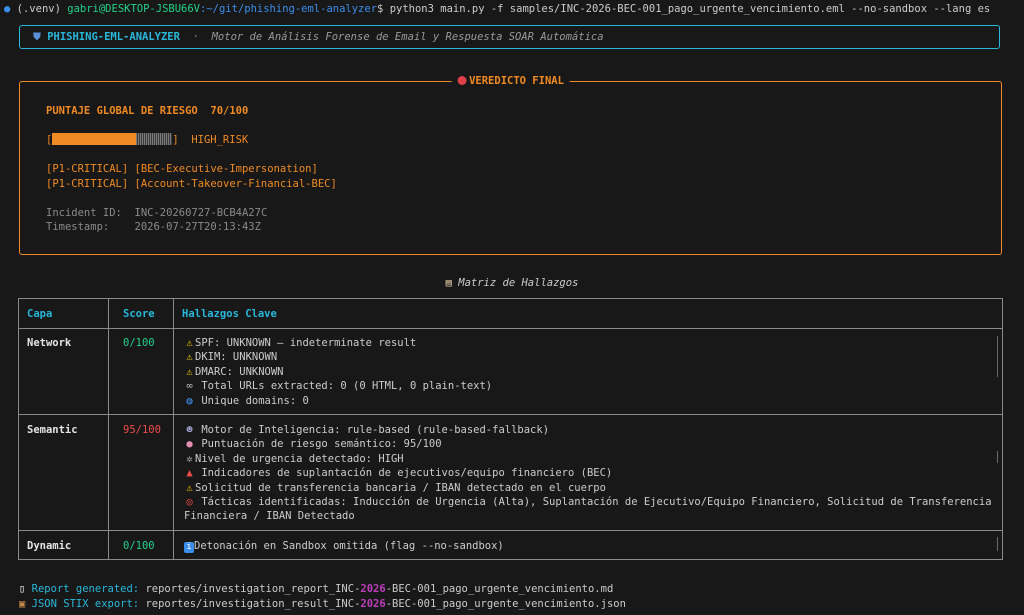 This screenshot has height=615, width=1024. What do you see at coordinates (239, 371) in the screenshot?
I see `finding-item: DMARC: UNKNOWN` at bounding box center [239, 371].